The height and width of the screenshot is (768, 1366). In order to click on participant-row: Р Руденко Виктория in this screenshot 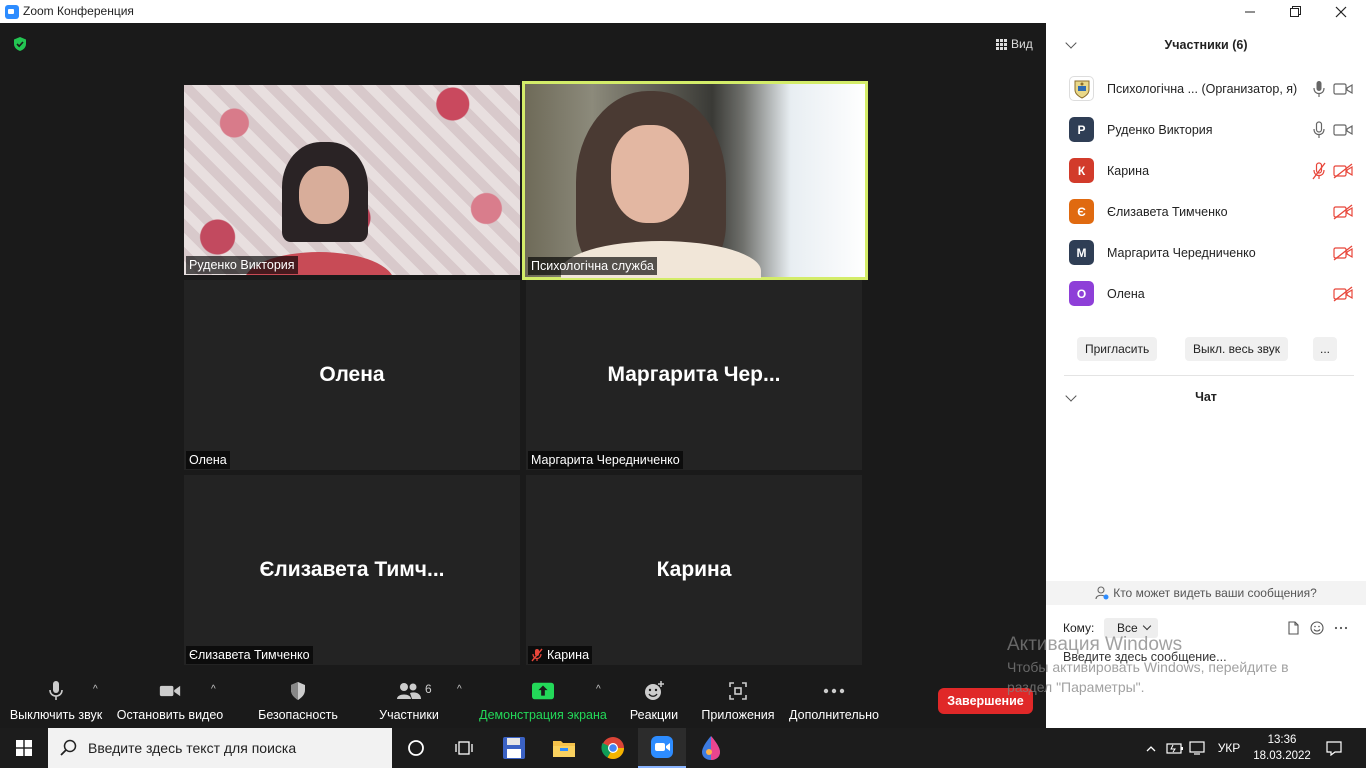, I will do `click(1206, 130)`.